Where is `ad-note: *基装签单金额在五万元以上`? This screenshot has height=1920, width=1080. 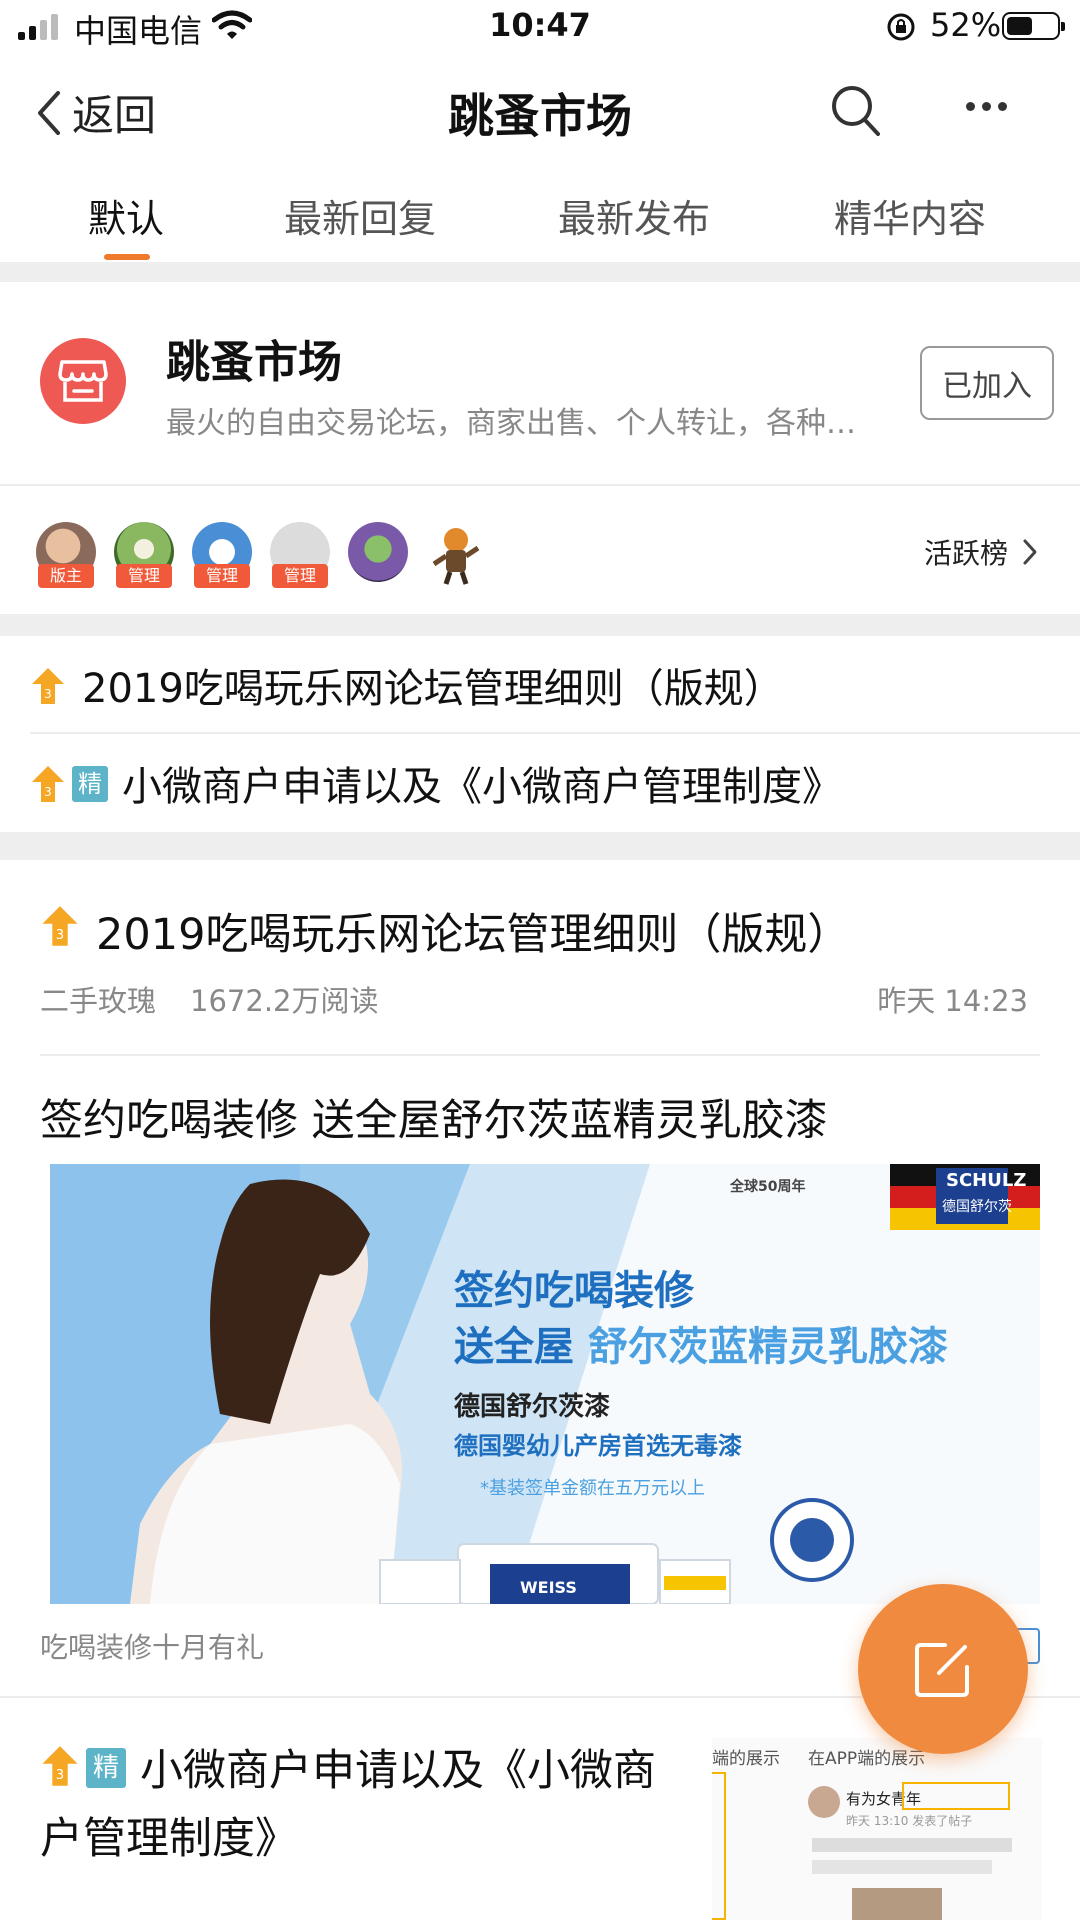
ad-note: *基装签单金额在五万元以上 is located at coordinates (592, 1488).